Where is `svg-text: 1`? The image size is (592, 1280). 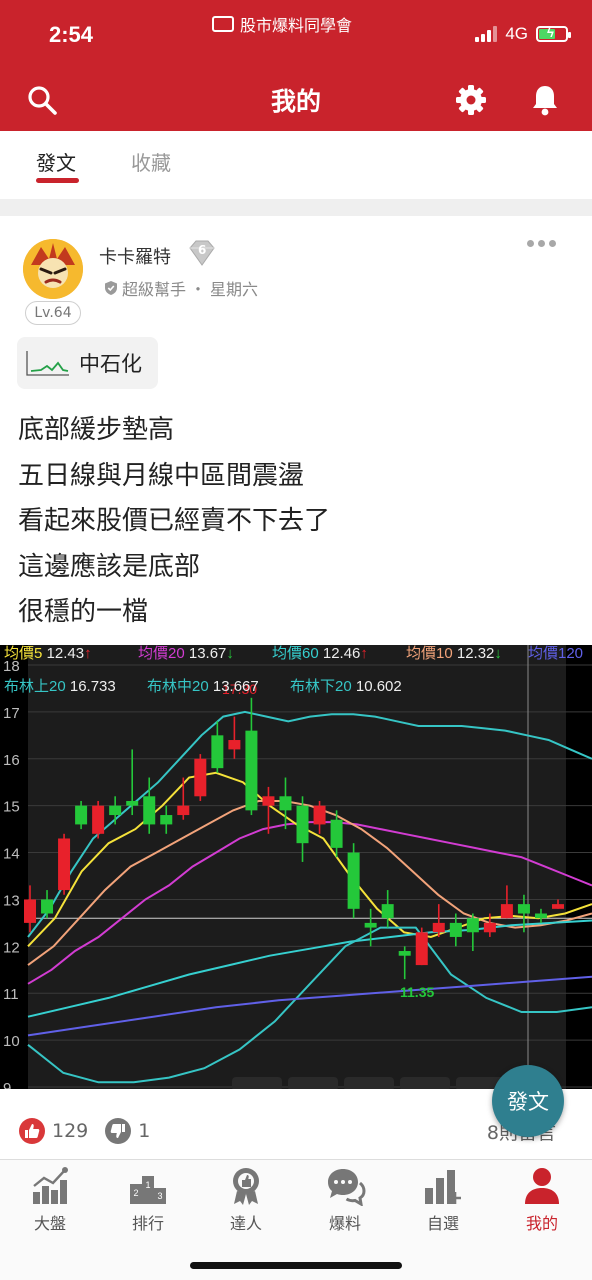
svg-text: 1 is located at coordinates (147, 1185).